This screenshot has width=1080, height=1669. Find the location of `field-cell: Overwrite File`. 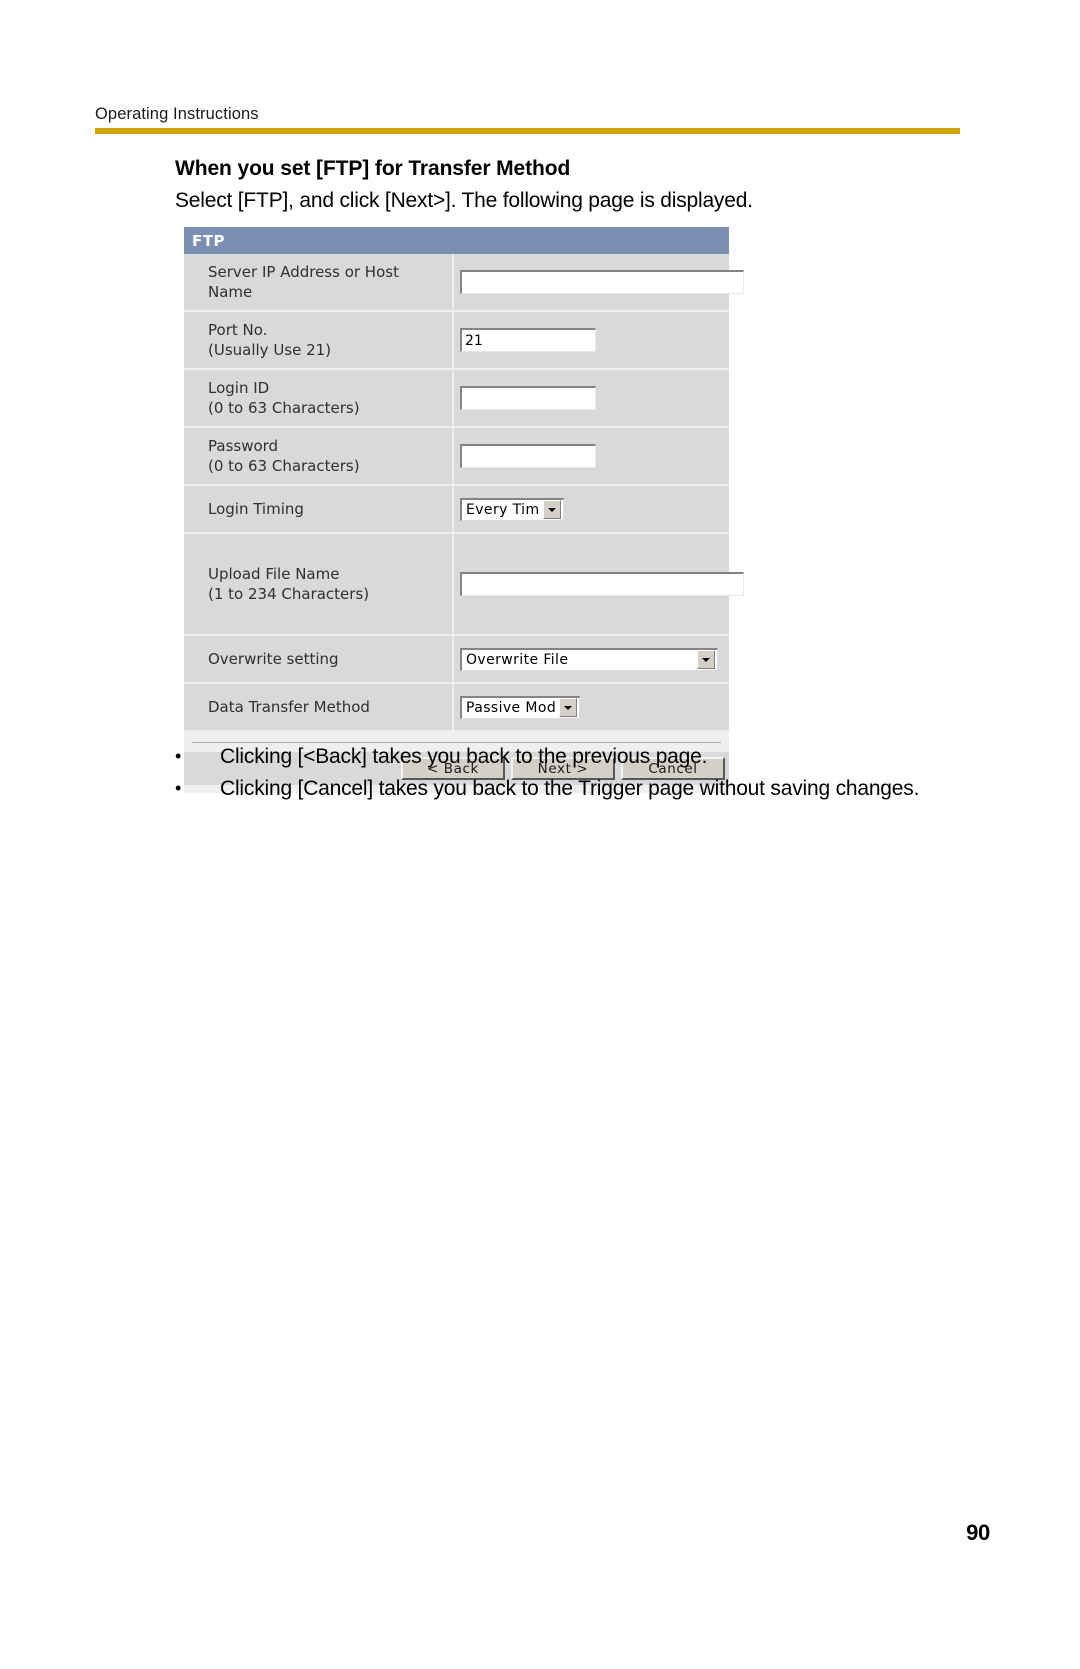

field-cell: Overwrite File is located at coordinates (591, 659).